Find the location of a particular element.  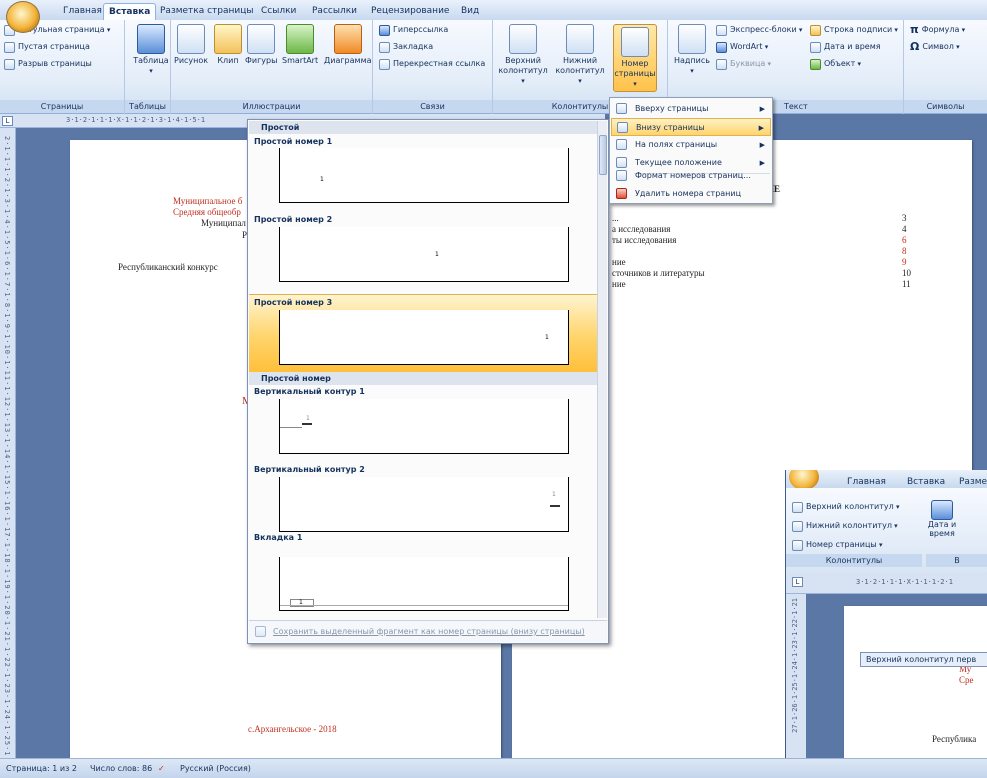

bottom-of-page-icon is located at coordinates (622, 127).